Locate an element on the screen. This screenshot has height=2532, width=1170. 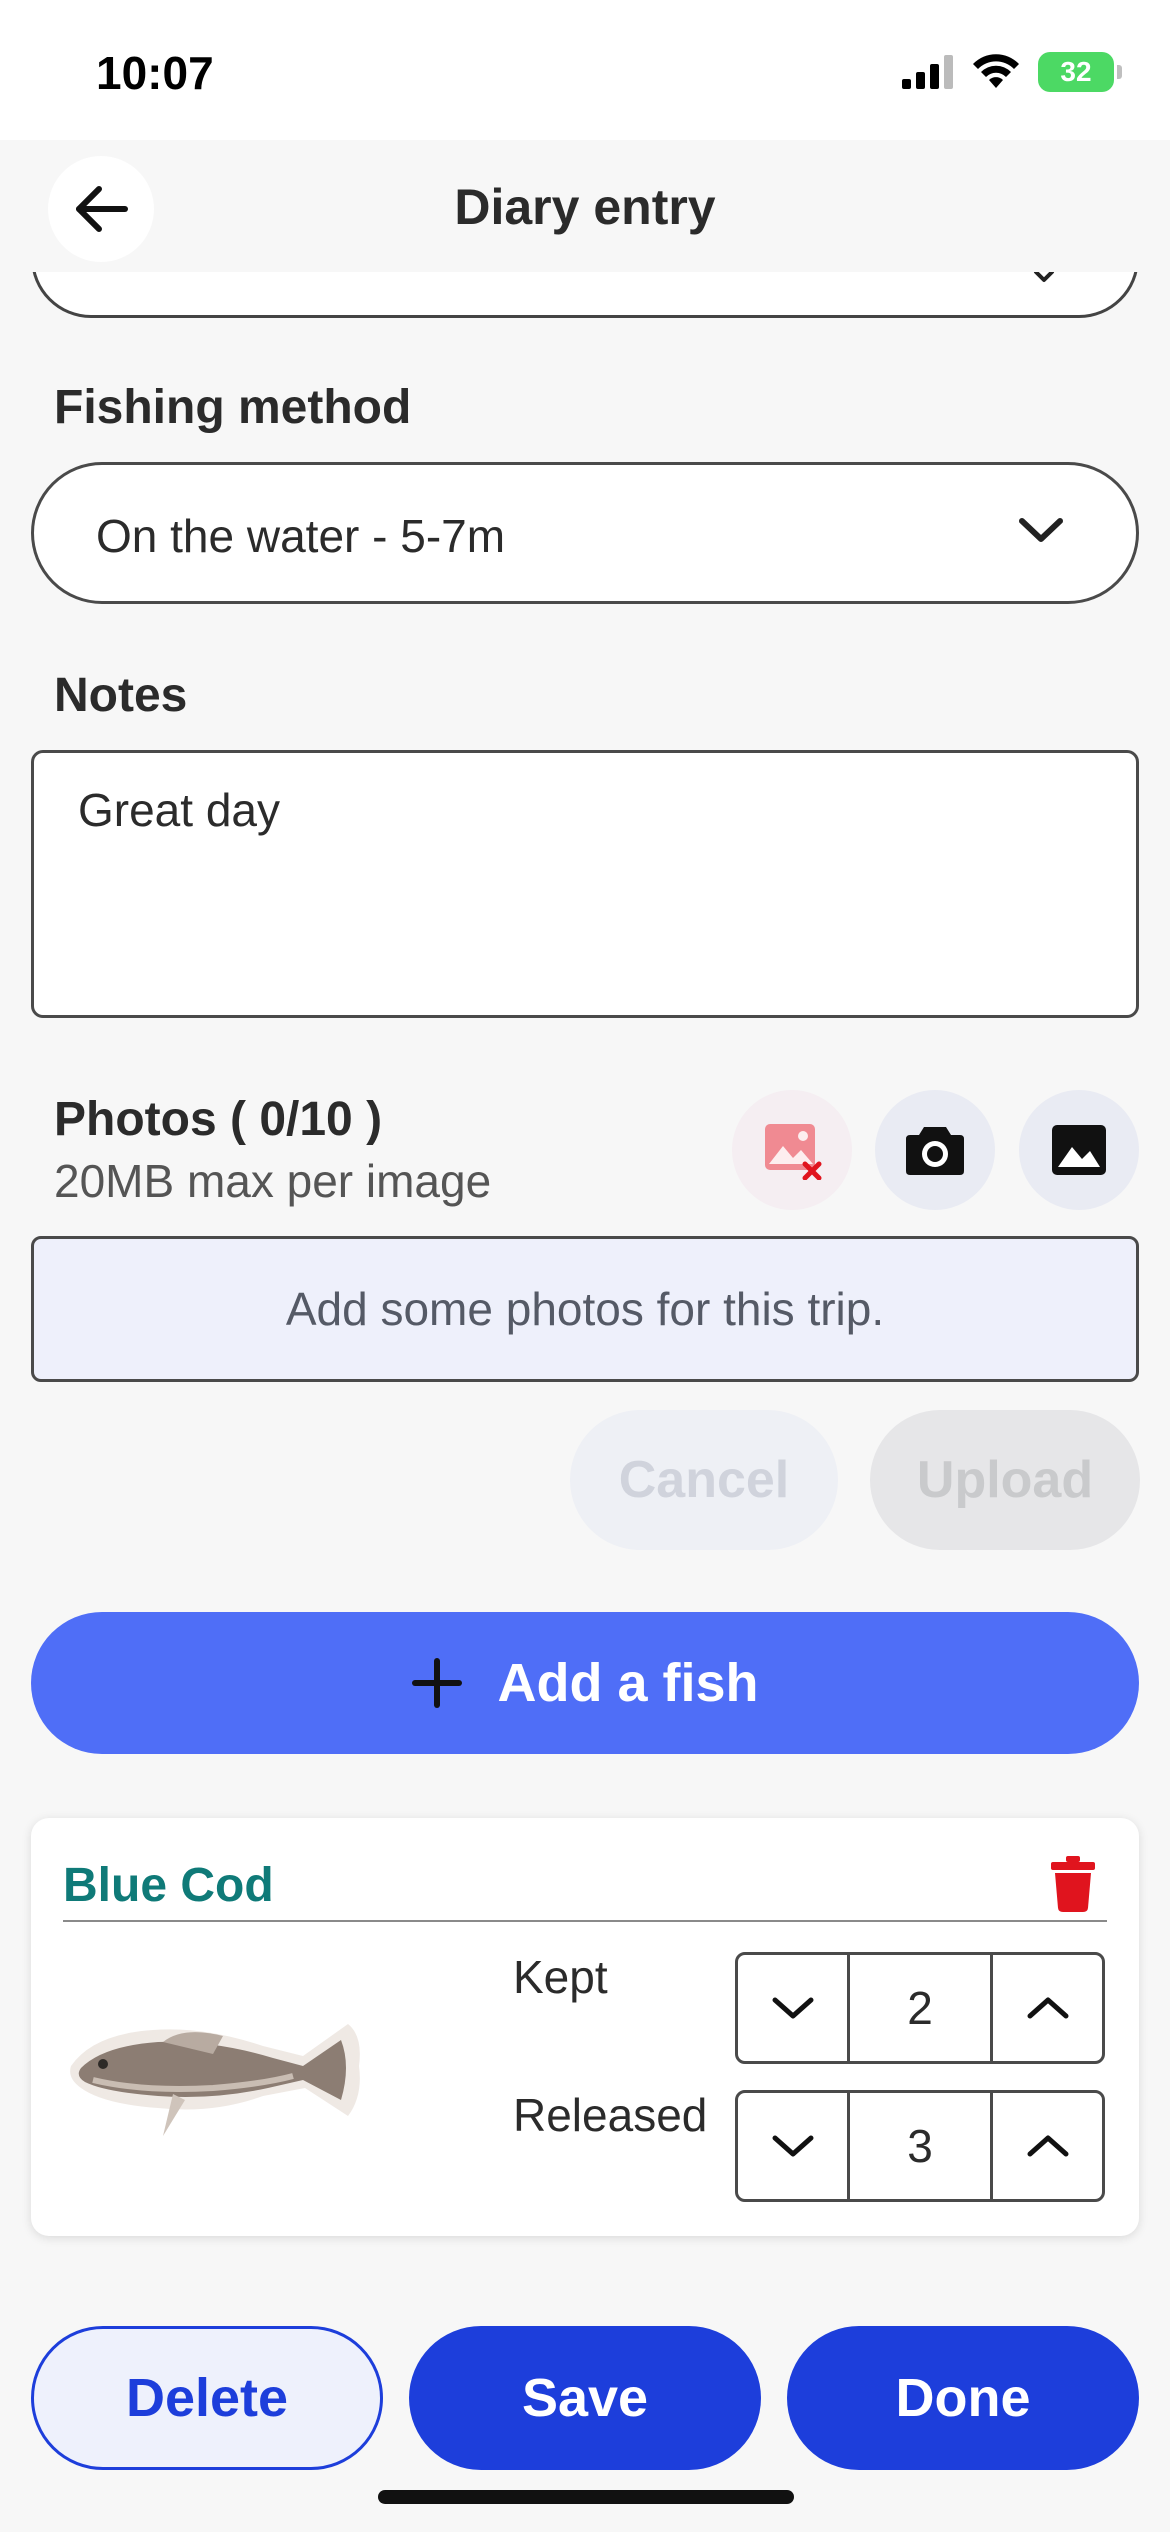
upload-button: Upload is located at coordinates (1005, 1480).